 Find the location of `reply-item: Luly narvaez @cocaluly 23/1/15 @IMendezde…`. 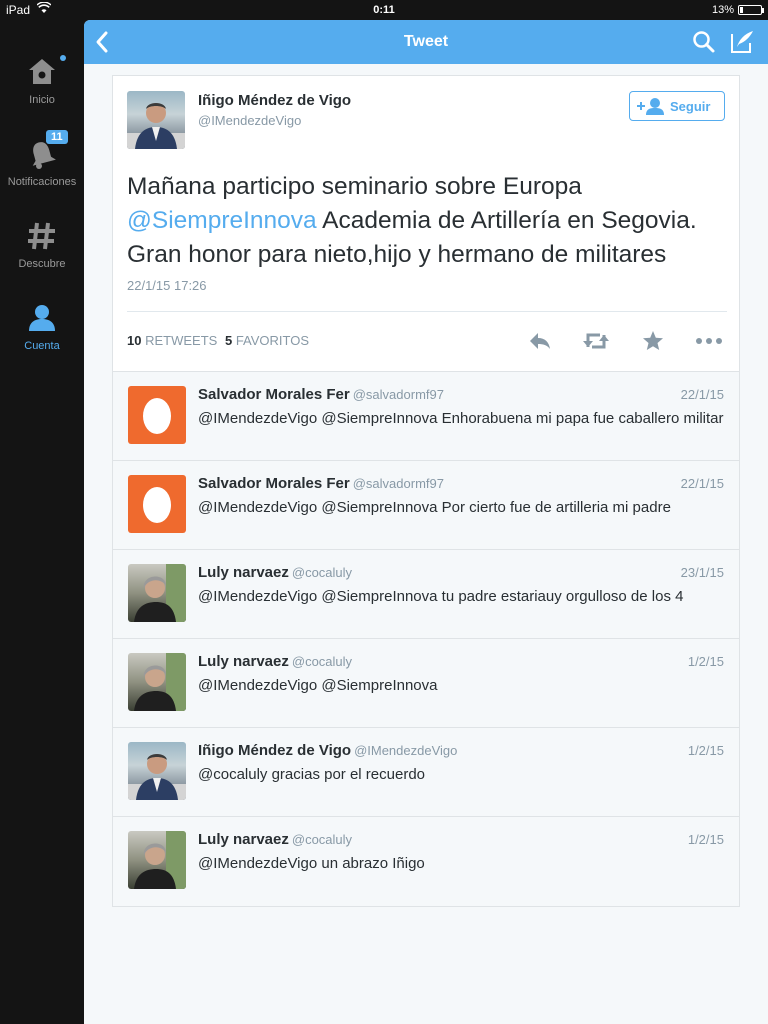

reply-item: Luly narvaez @cocaluly 23/1/15 @IMendezde… is located at coordinates (426, 594).